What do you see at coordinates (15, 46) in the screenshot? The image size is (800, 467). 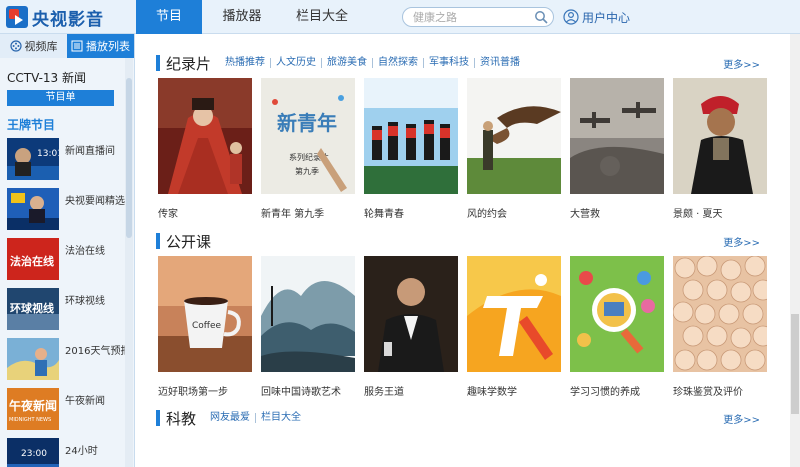 I see `film-icon` at bounding box center [15, 46].